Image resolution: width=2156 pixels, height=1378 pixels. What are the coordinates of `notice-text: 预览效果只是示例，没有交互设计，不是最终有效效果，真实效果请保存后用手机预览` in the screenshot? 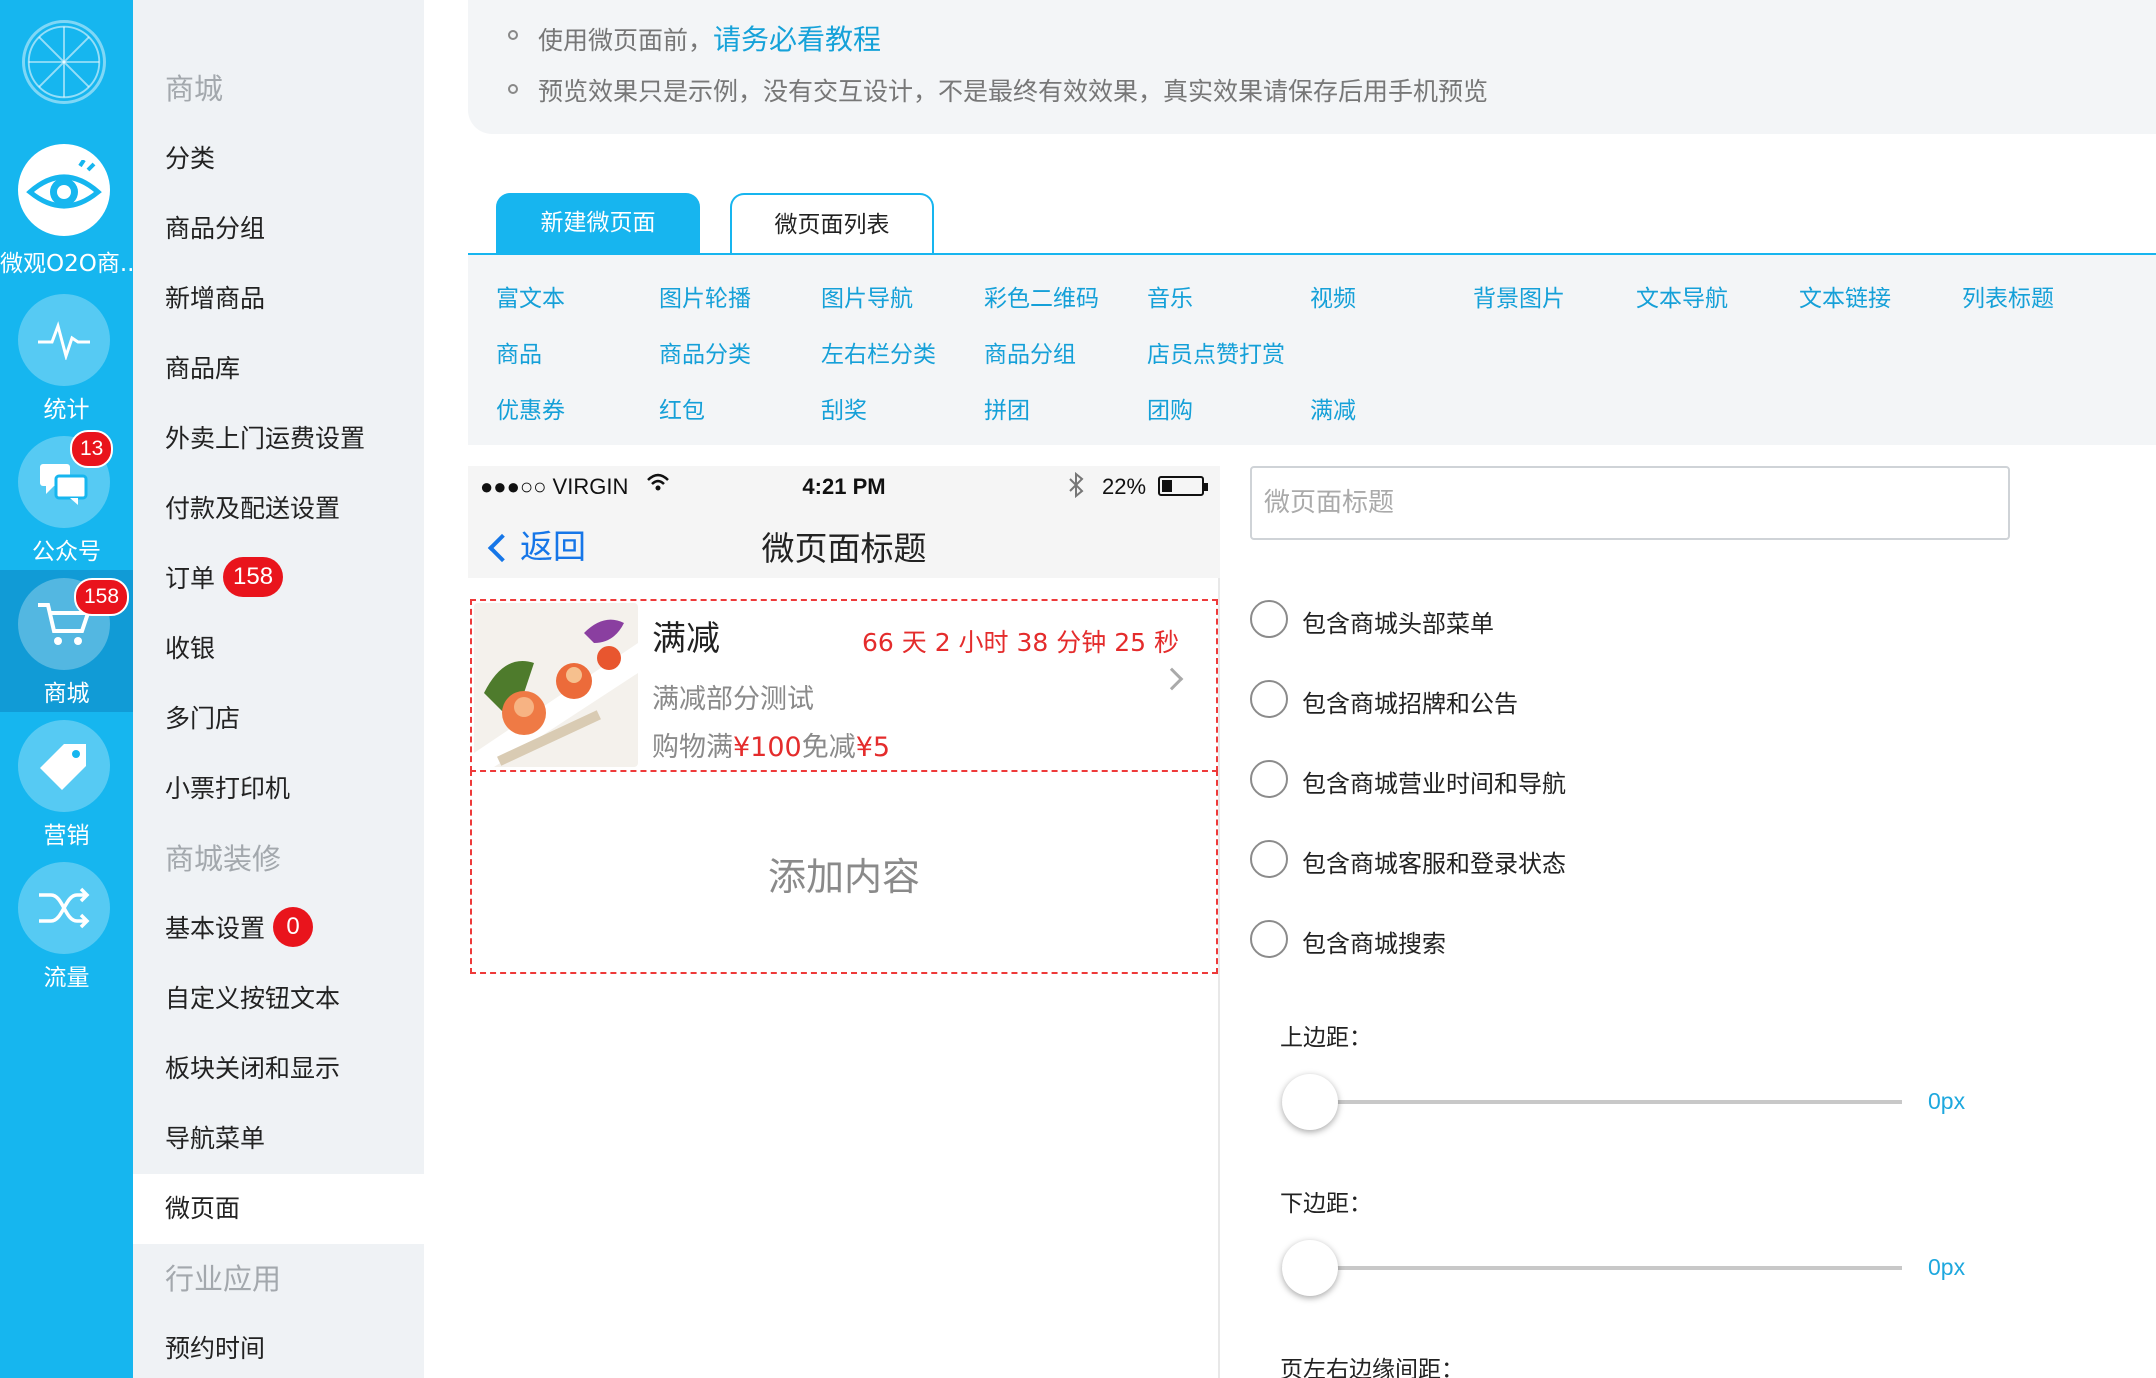 It's located at (1013, 91).